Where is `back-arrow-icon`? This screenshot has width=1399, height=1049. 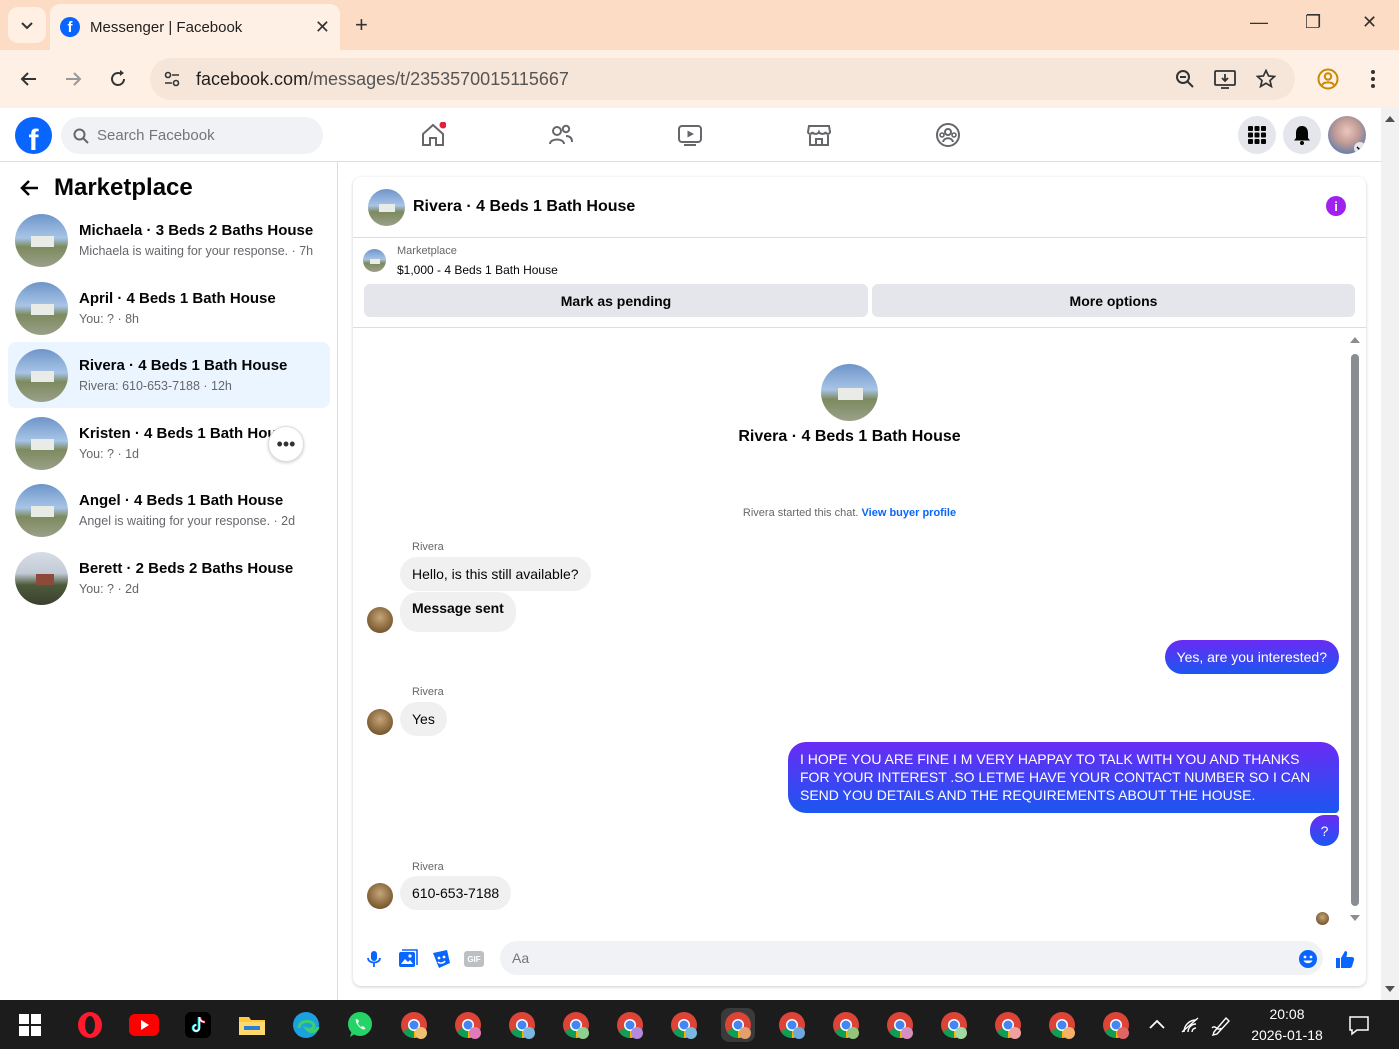
back-arrow-icon is located at coordinates (30, 188).